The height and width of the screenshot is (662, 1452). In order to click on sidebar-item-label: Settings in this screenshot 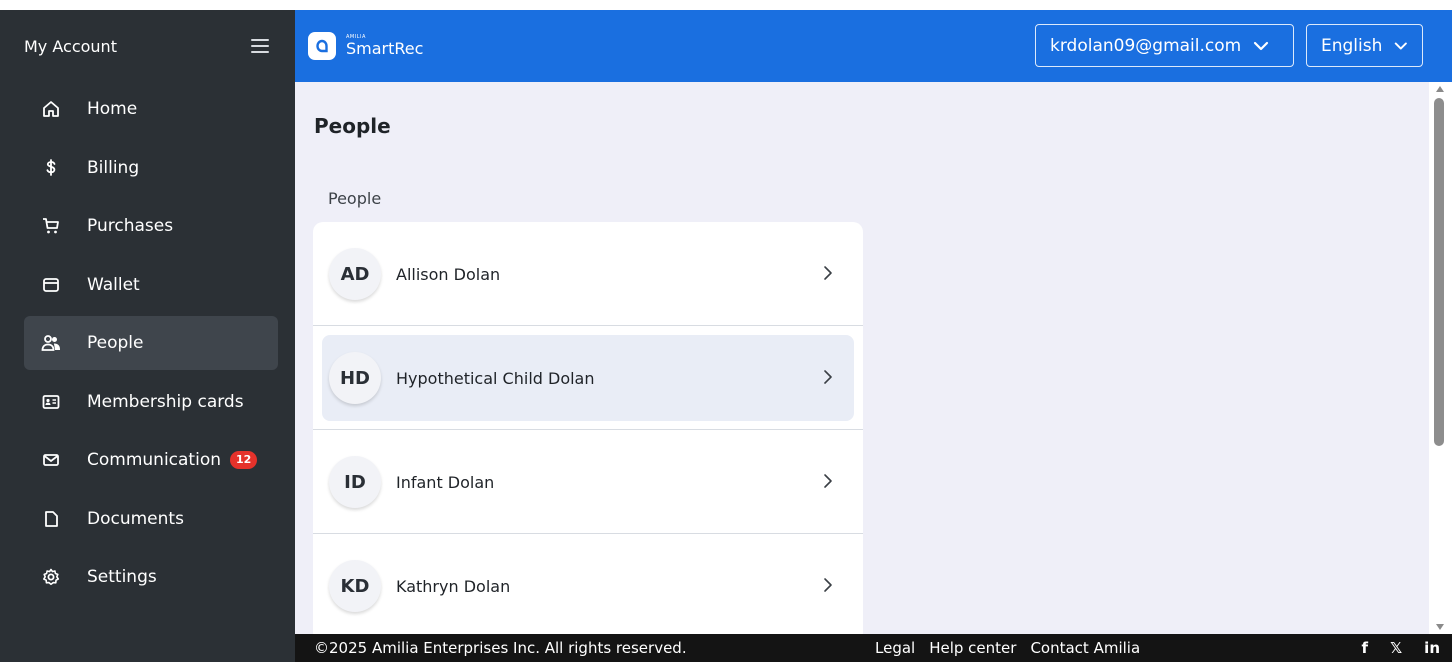, I will do `click(122, 577)`.